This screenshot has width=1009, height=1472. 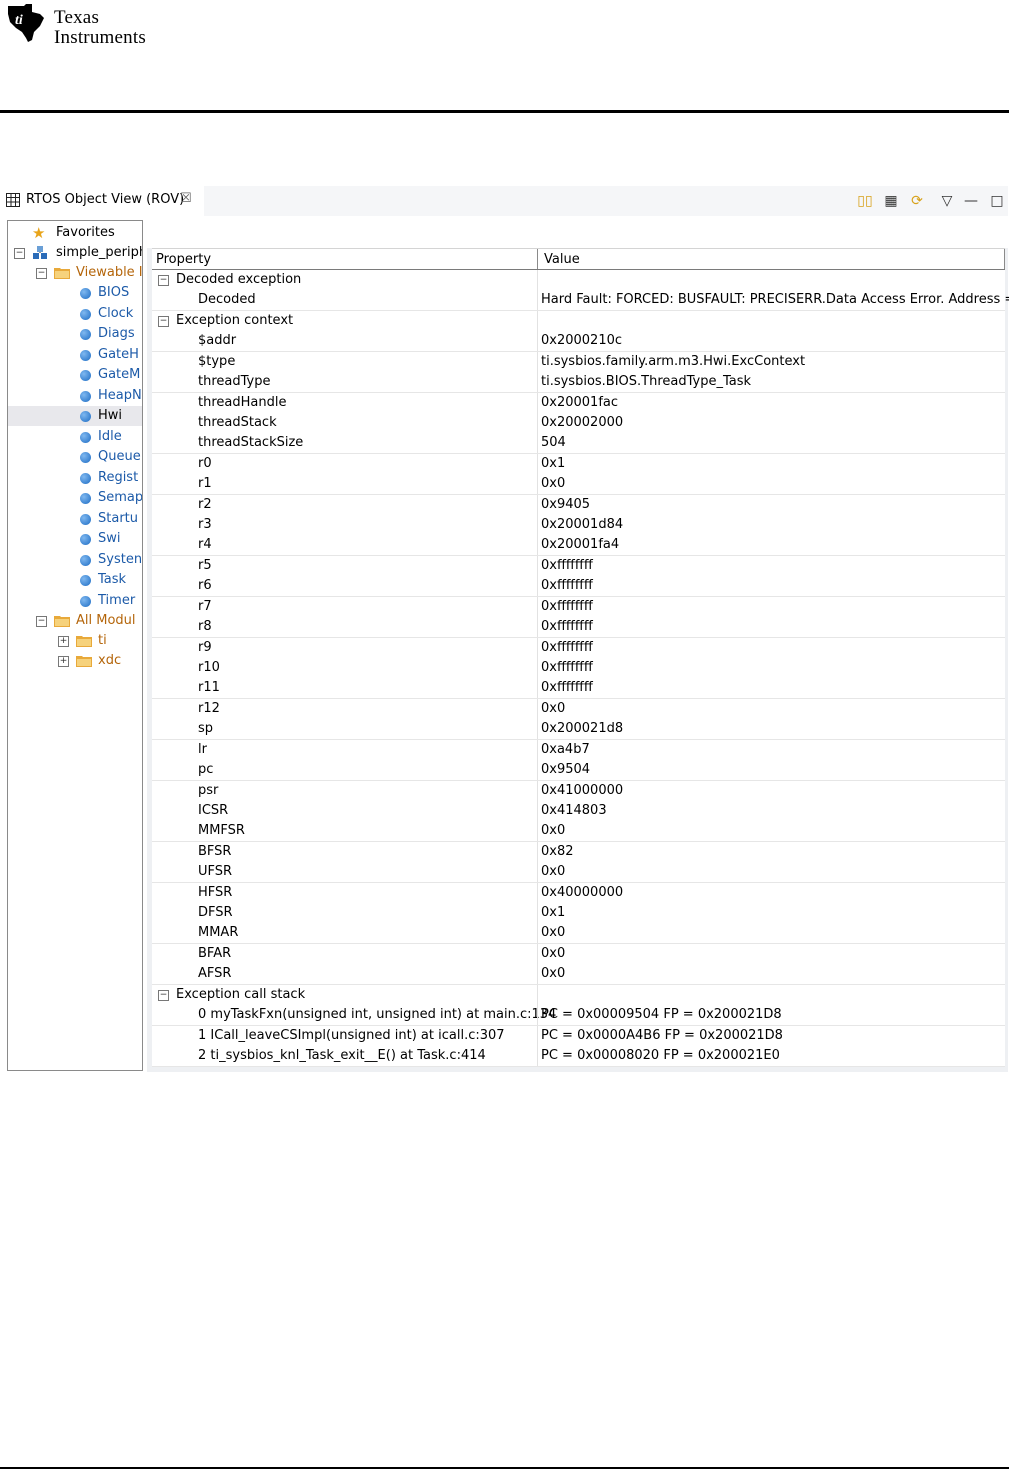 I want to click on tree-item-ti: + ti, so click(x=75, y=641).